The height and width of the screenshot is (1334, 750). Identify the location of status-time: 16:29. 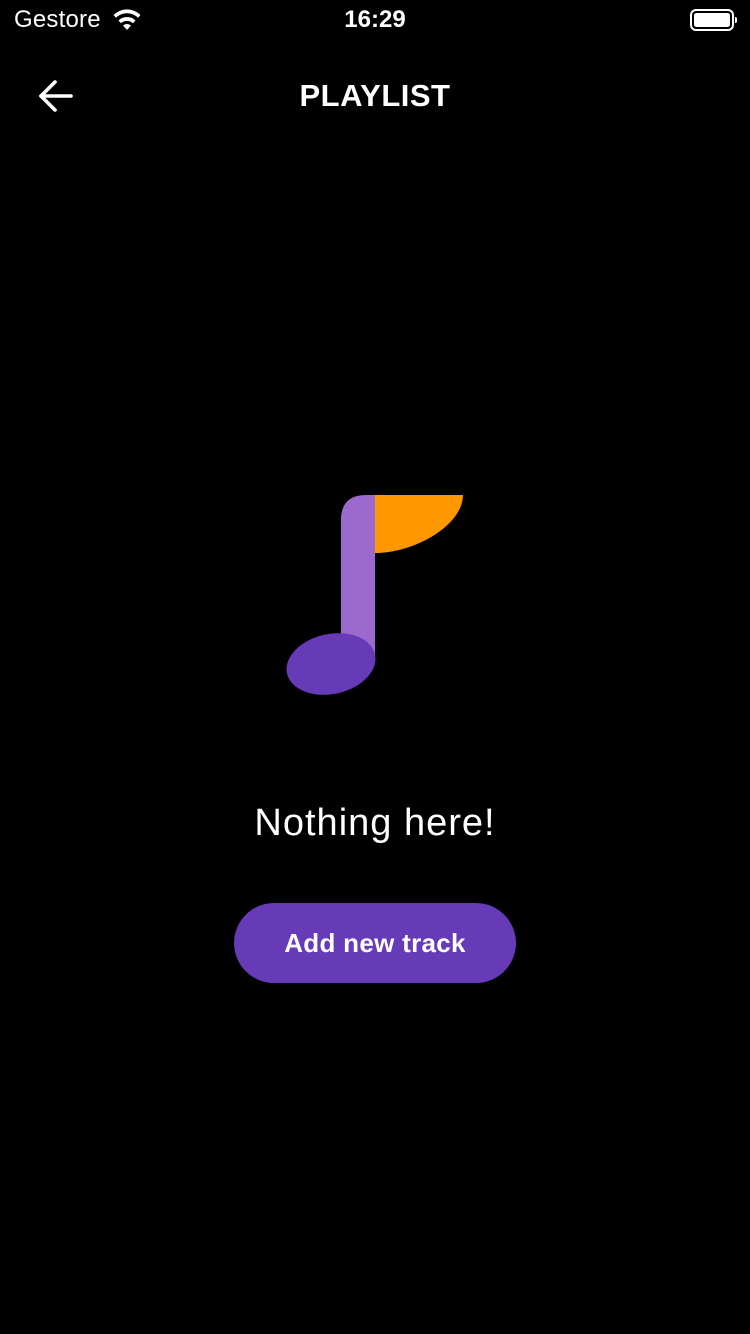
(375, 19).